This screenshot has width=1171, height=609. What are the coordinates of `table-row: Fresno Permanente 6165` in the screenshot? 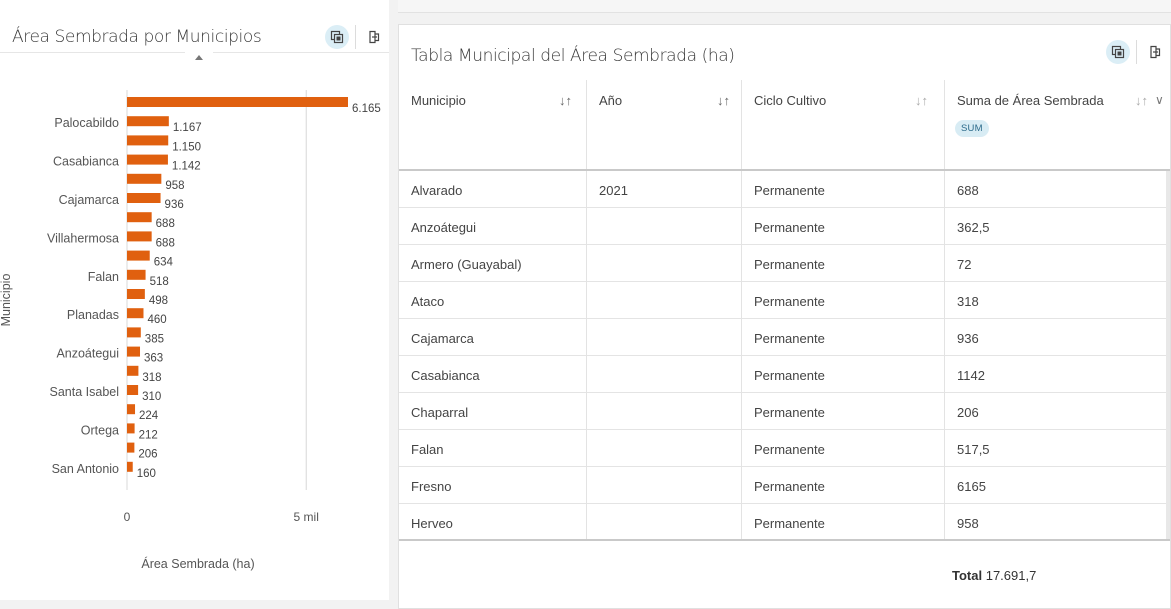 It's located at (784, 485).